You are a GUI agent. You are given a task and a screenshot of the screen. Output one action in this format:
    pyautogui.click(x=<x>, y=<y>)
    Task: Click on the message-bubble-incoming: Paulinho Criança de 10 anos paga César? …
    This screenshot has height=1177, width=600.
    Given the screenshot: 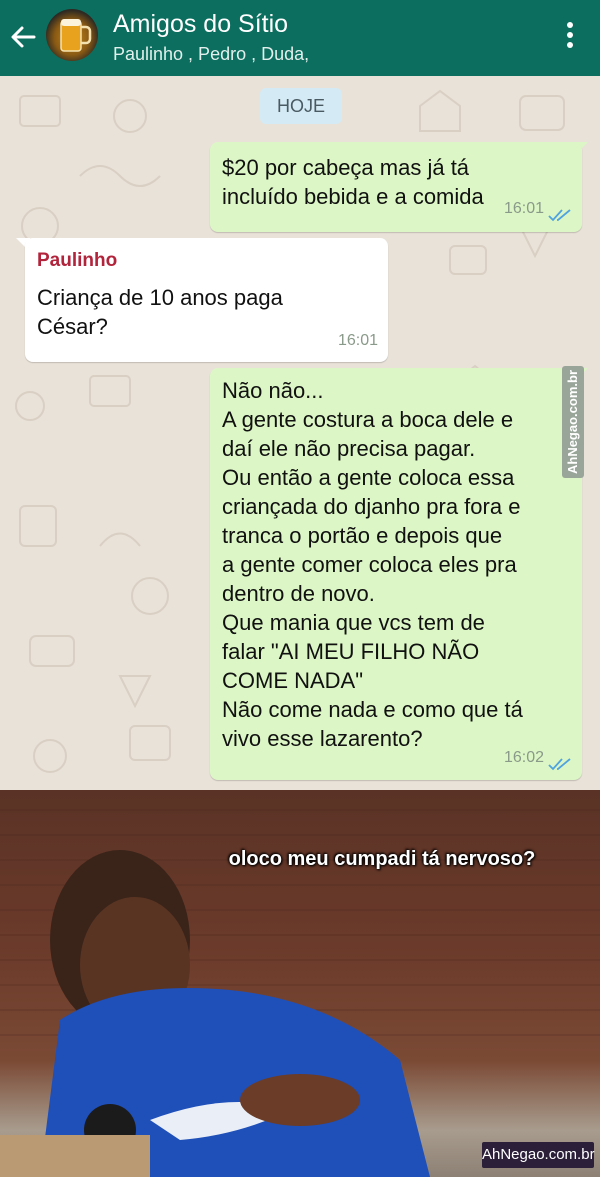 What is the action you would take?
    pyautogui.click(x=206, y=300)
    